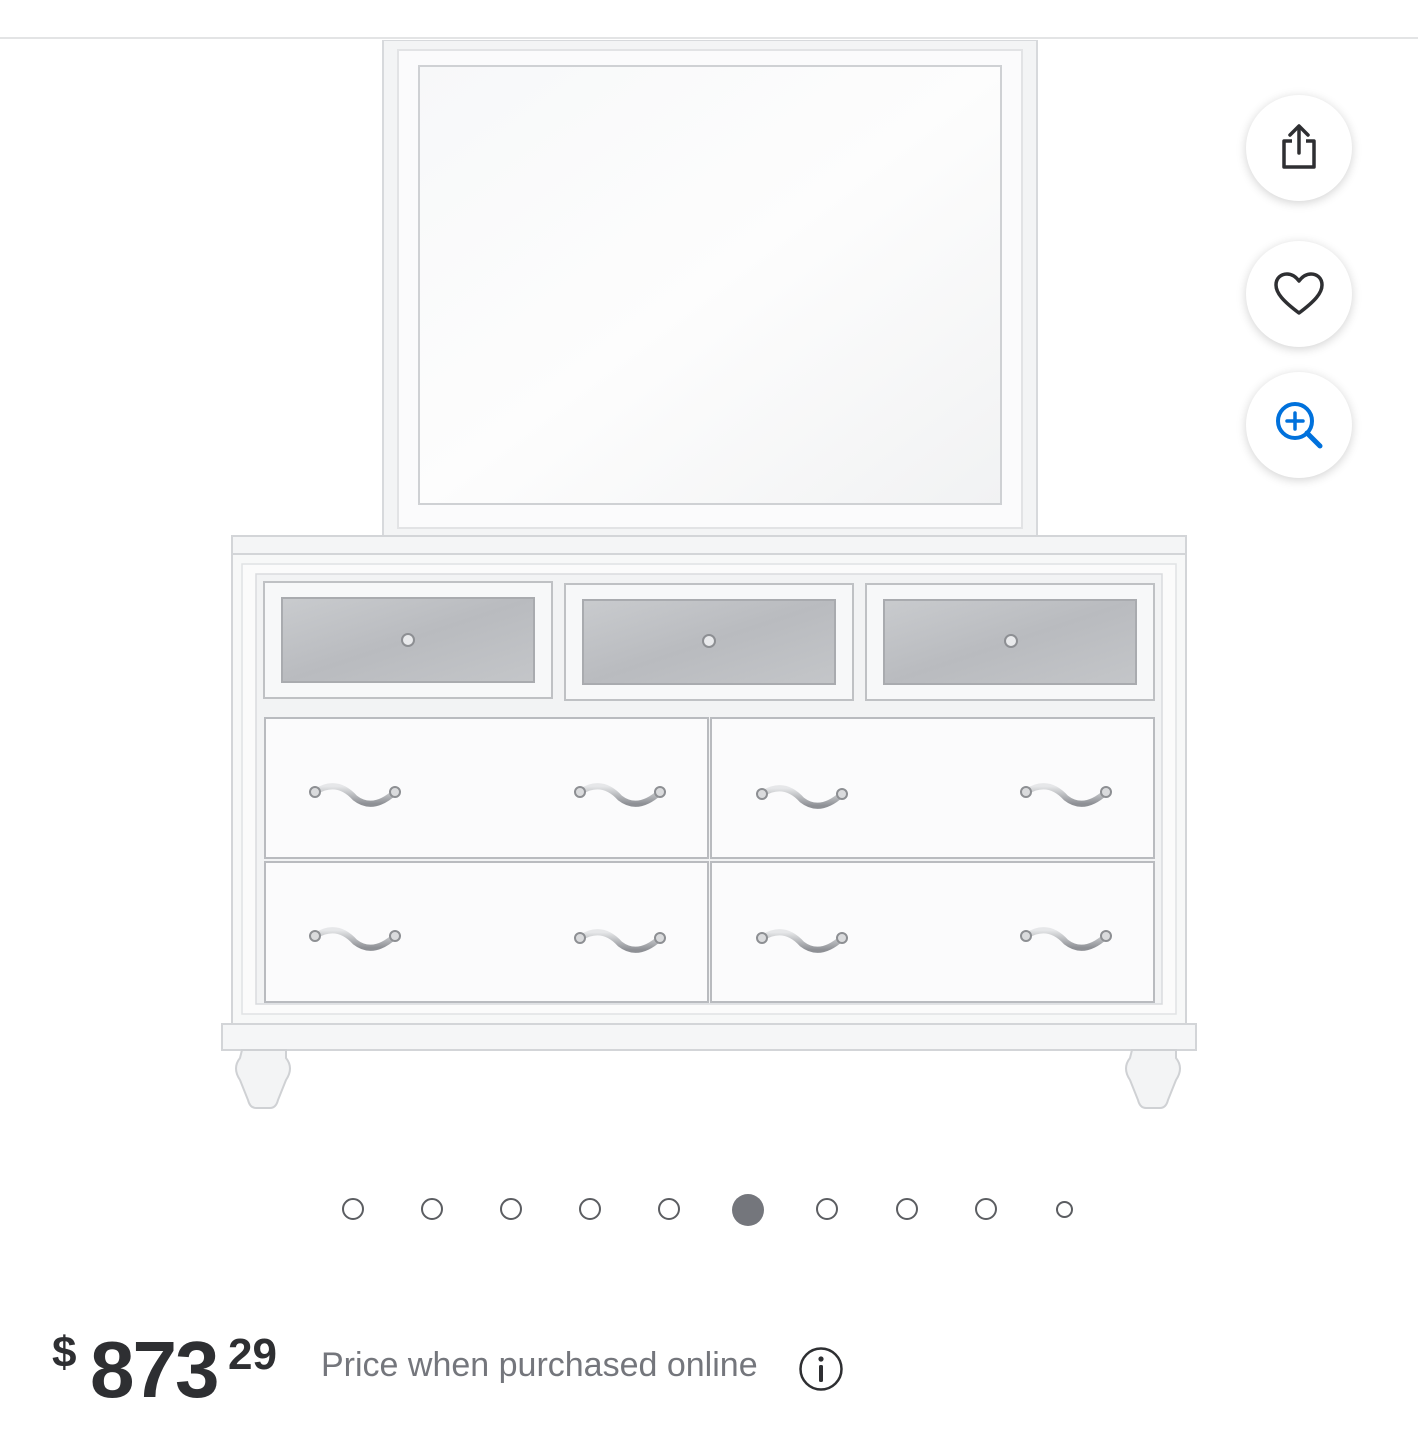 The height and width of the screenshot is (1440, 1418). I want to click on zoom-button, so click(1299, 425).